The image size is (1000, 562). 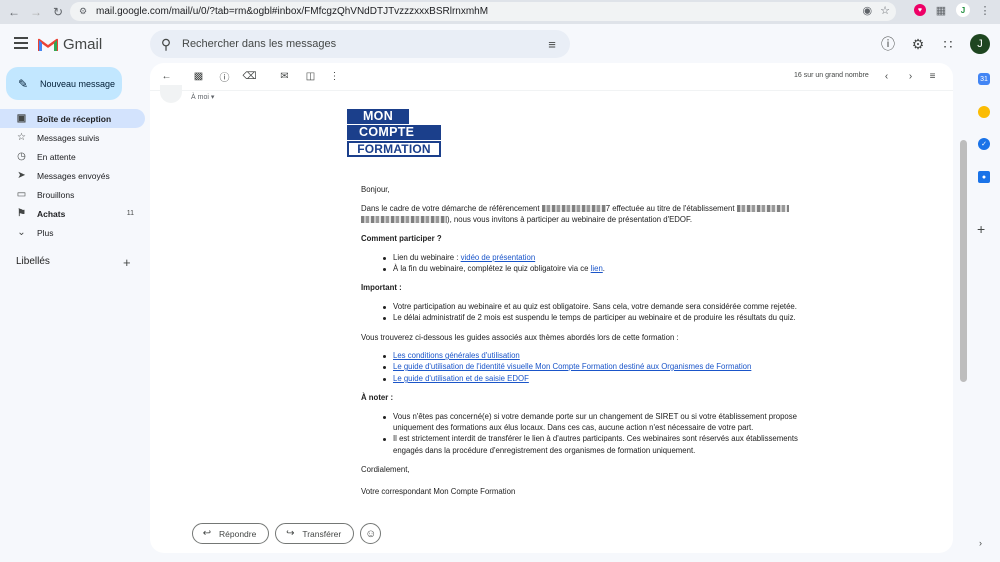 What do you see at coordinates (888, 44) in the screenshot?
I see `help-icon: ⓘ` at bounding box center [888, 44].